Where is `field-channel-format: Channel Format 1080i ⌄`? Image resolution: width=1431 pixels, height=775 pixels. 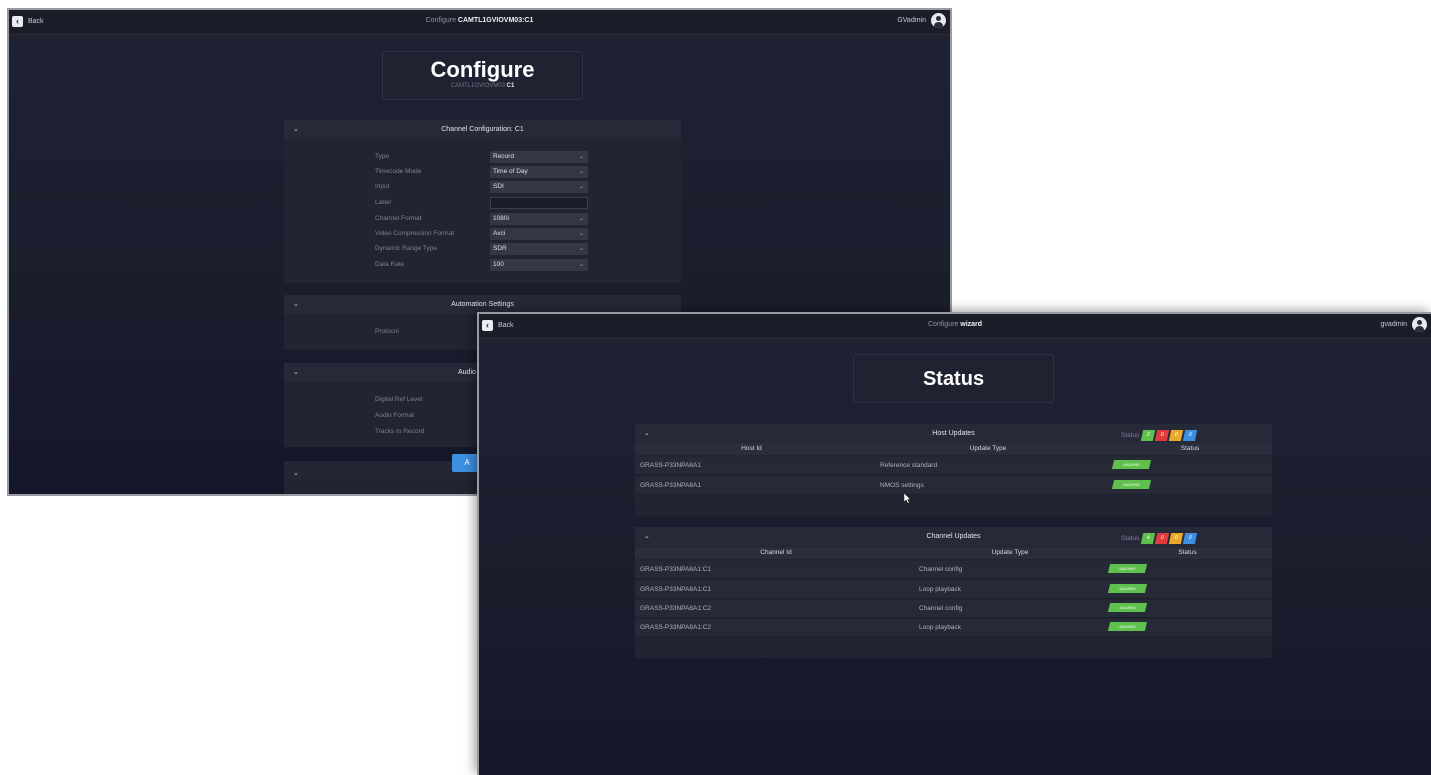
field-channel-format: Channel Format 1080i ⌄ is located at coordinates (482, 219).